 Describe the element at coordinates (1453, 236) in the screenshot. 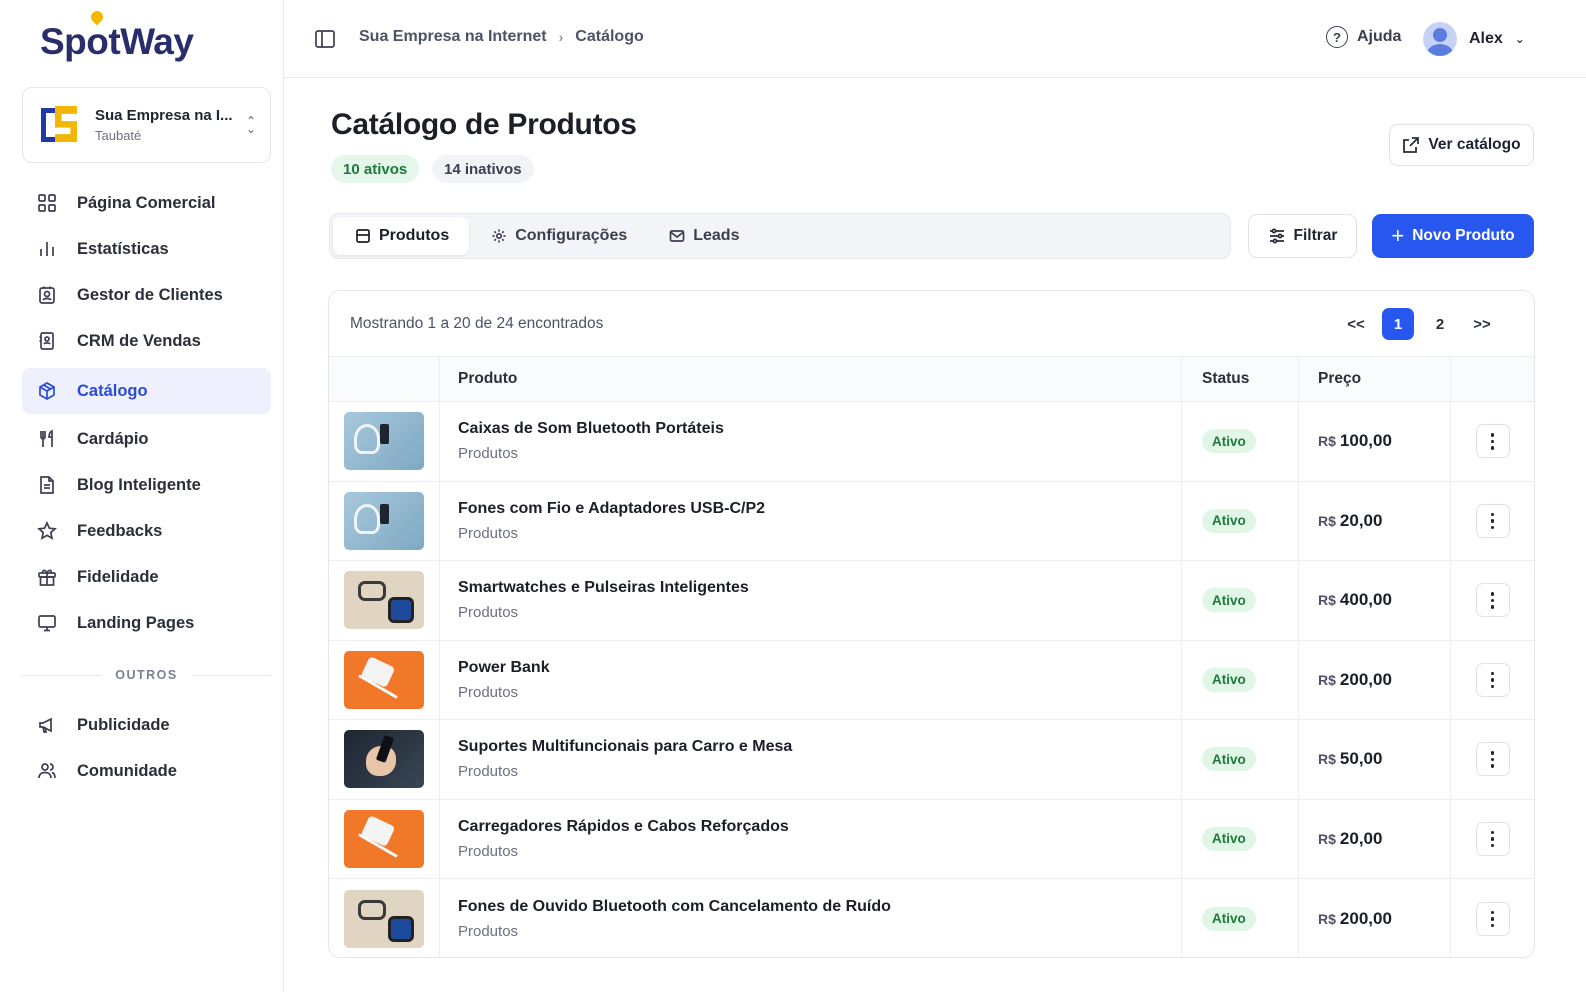

I see `new-product-button: + Novo Produto` at that location.